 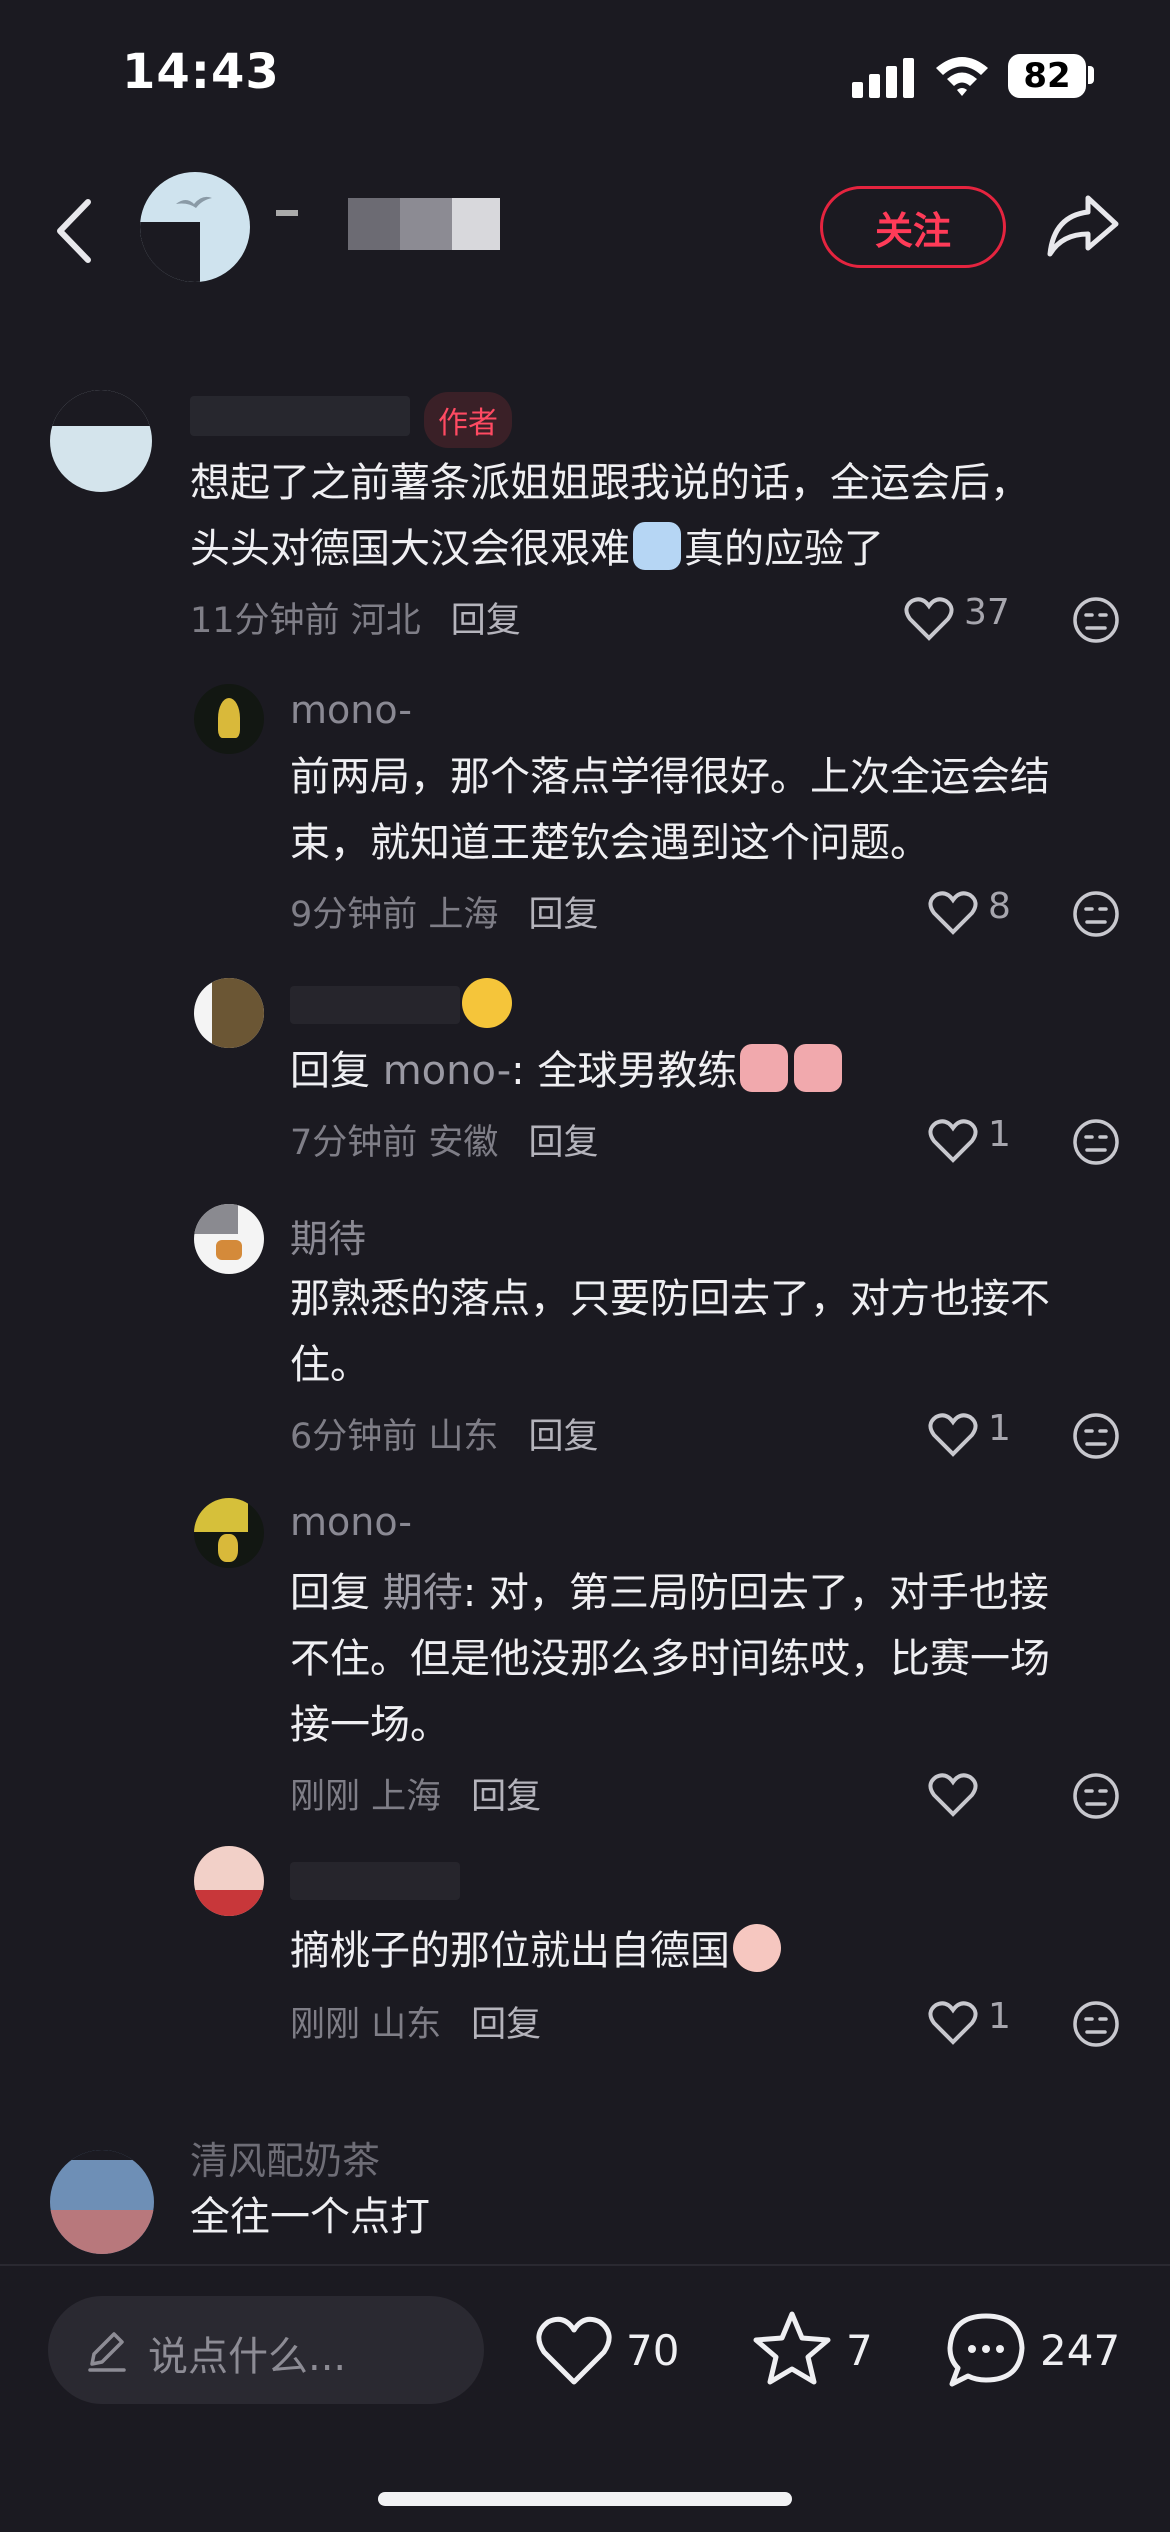 I want to click on like-total: 70, so click(x=653, y=2350).